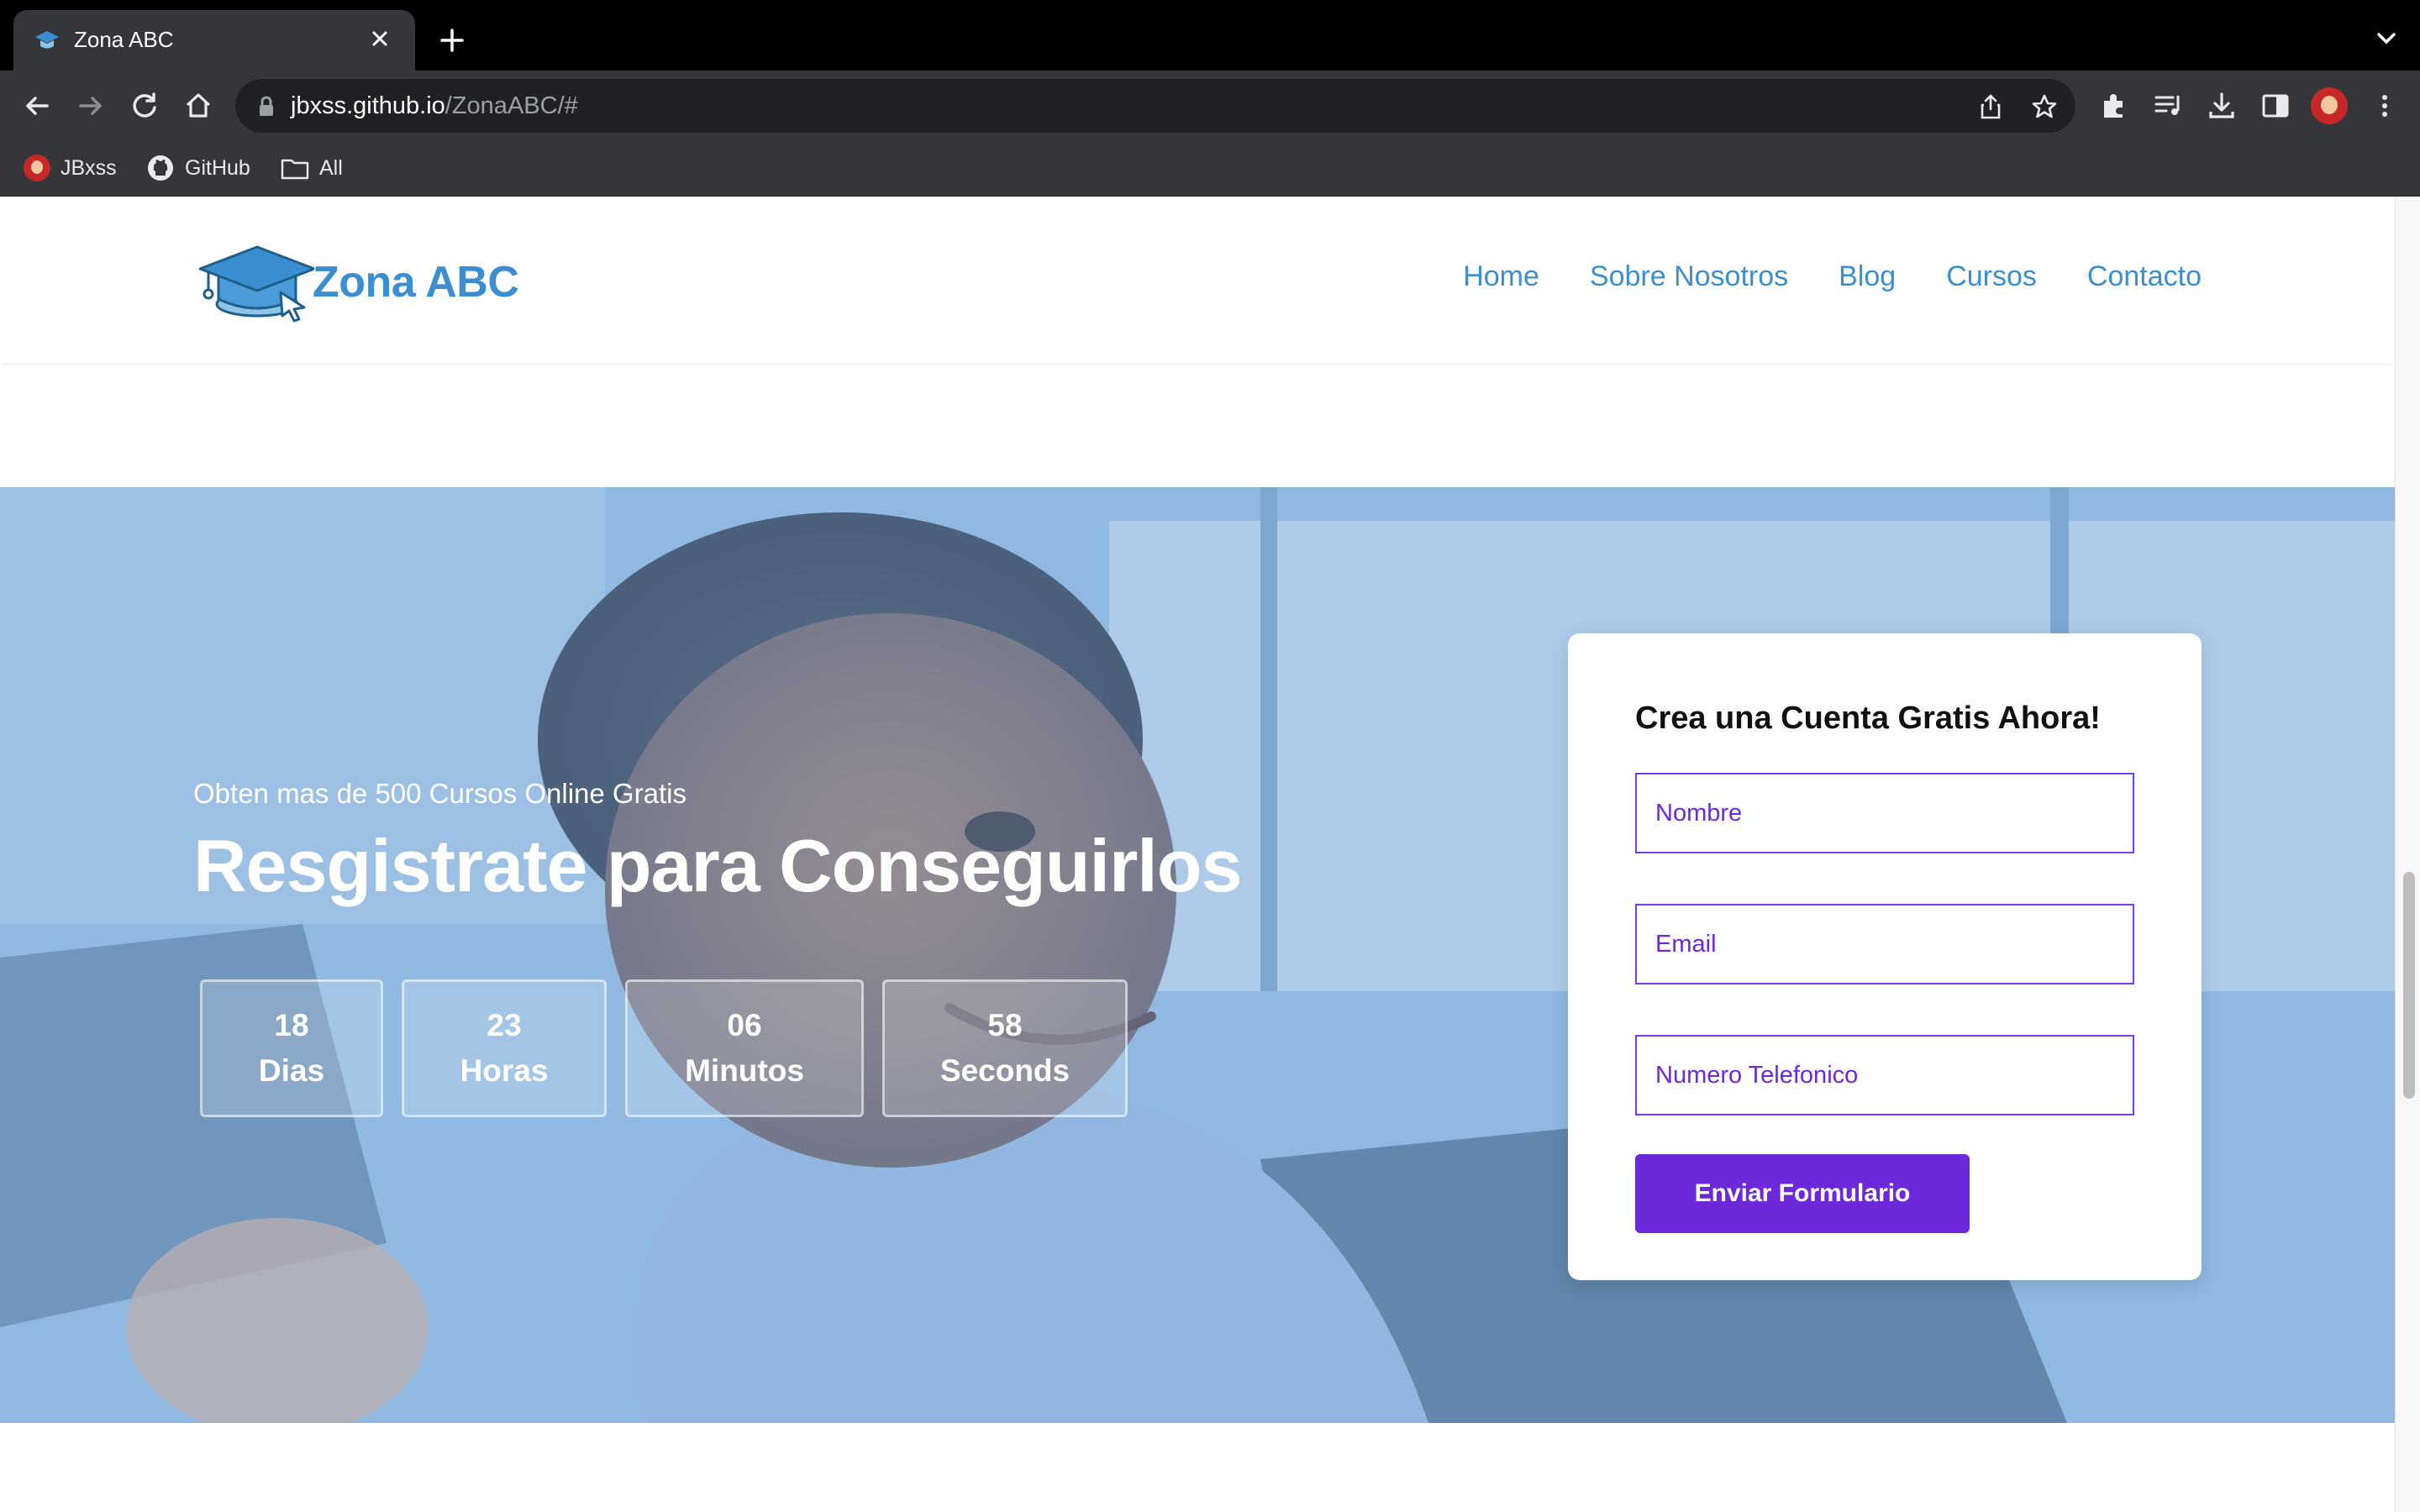  Describe the element at coordinates (1991, 276) in the screenshot. I see `nav-cursos: Cursos` at that location.